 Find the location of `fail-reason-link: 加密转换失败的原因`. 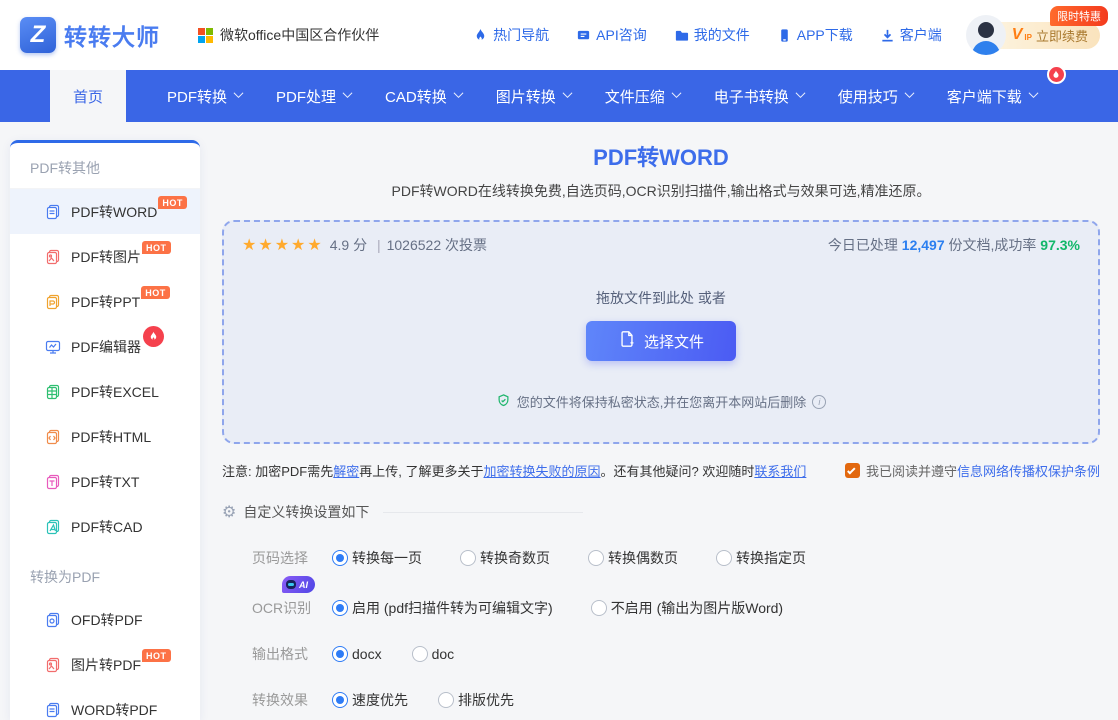

fail-reason-link: 加密转换失败的原因 is located at coordinates (541, 471).